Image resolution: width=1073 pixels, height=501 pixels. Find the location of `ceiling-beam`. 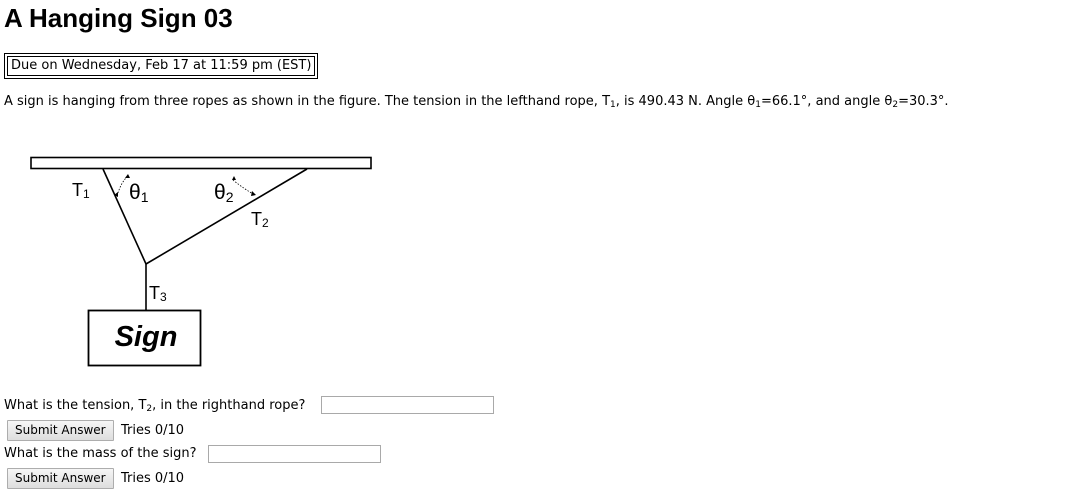

ceiling-beam is located at coordinates (201, 163).